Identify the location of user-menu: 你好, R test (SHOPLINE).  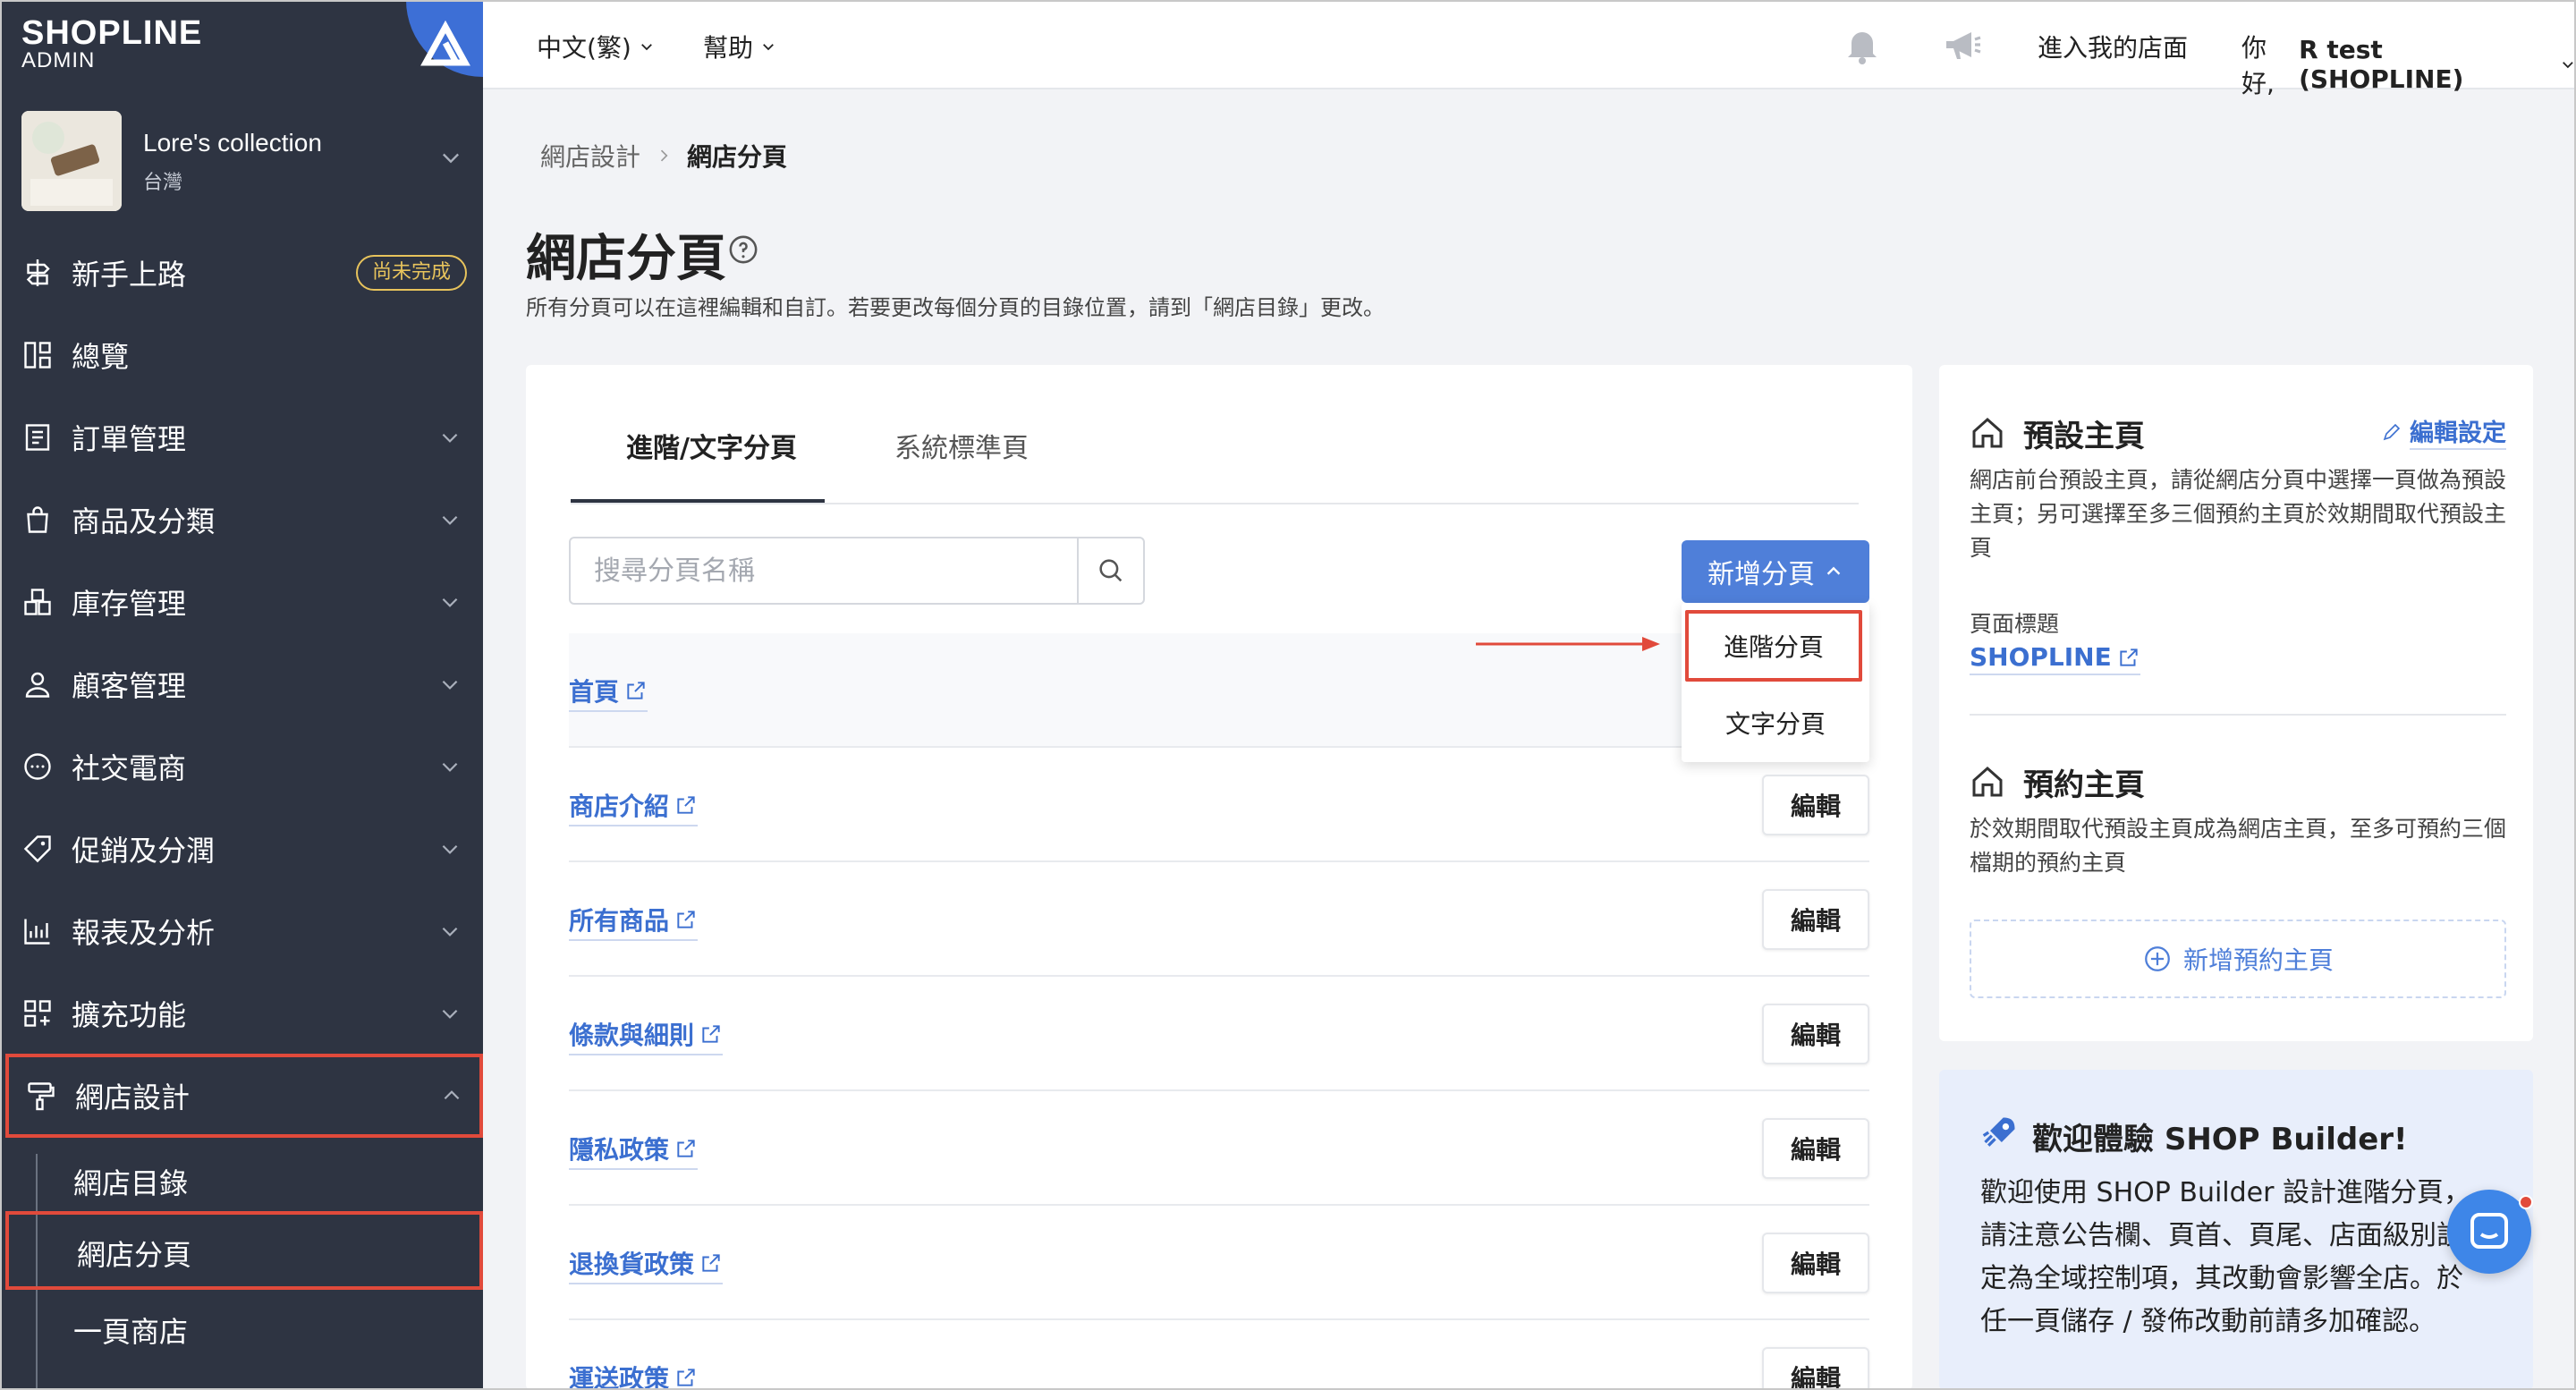
(2408, 64).